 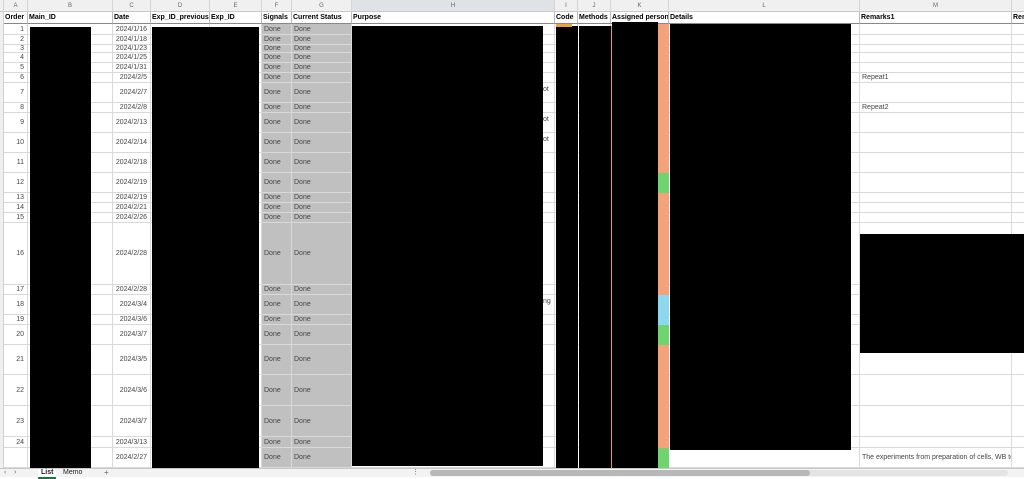 What do you see at coordinates (566, 6) in the screenshot?
I see `column-header-i: I` at bounding box center [566, 6].